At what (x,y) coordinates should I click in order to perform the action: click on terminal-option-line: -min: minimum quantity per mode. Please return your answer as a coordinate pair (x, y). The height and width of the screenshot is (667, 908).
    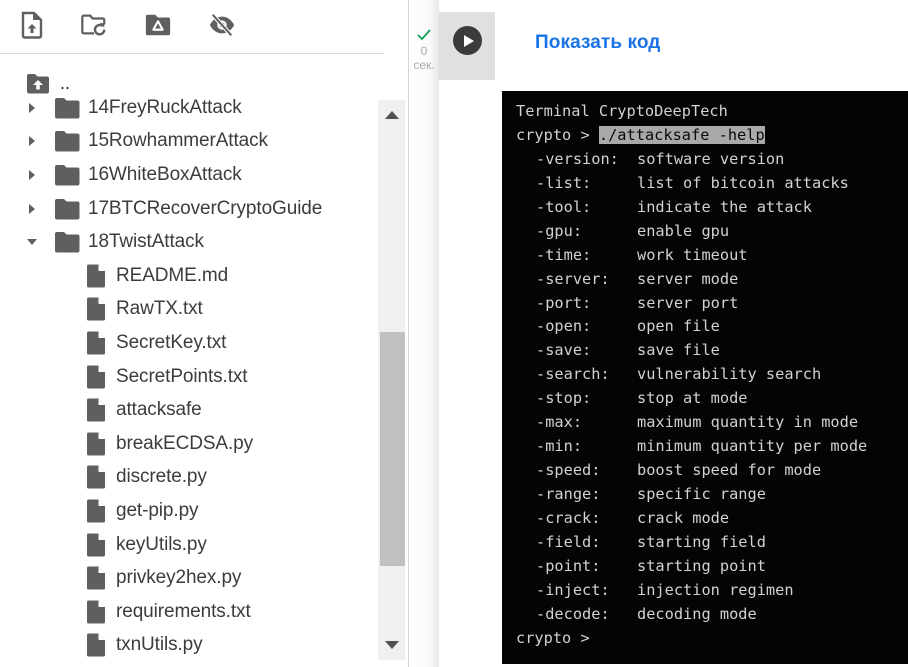
    Looking at the image, I should click on (712, 447).